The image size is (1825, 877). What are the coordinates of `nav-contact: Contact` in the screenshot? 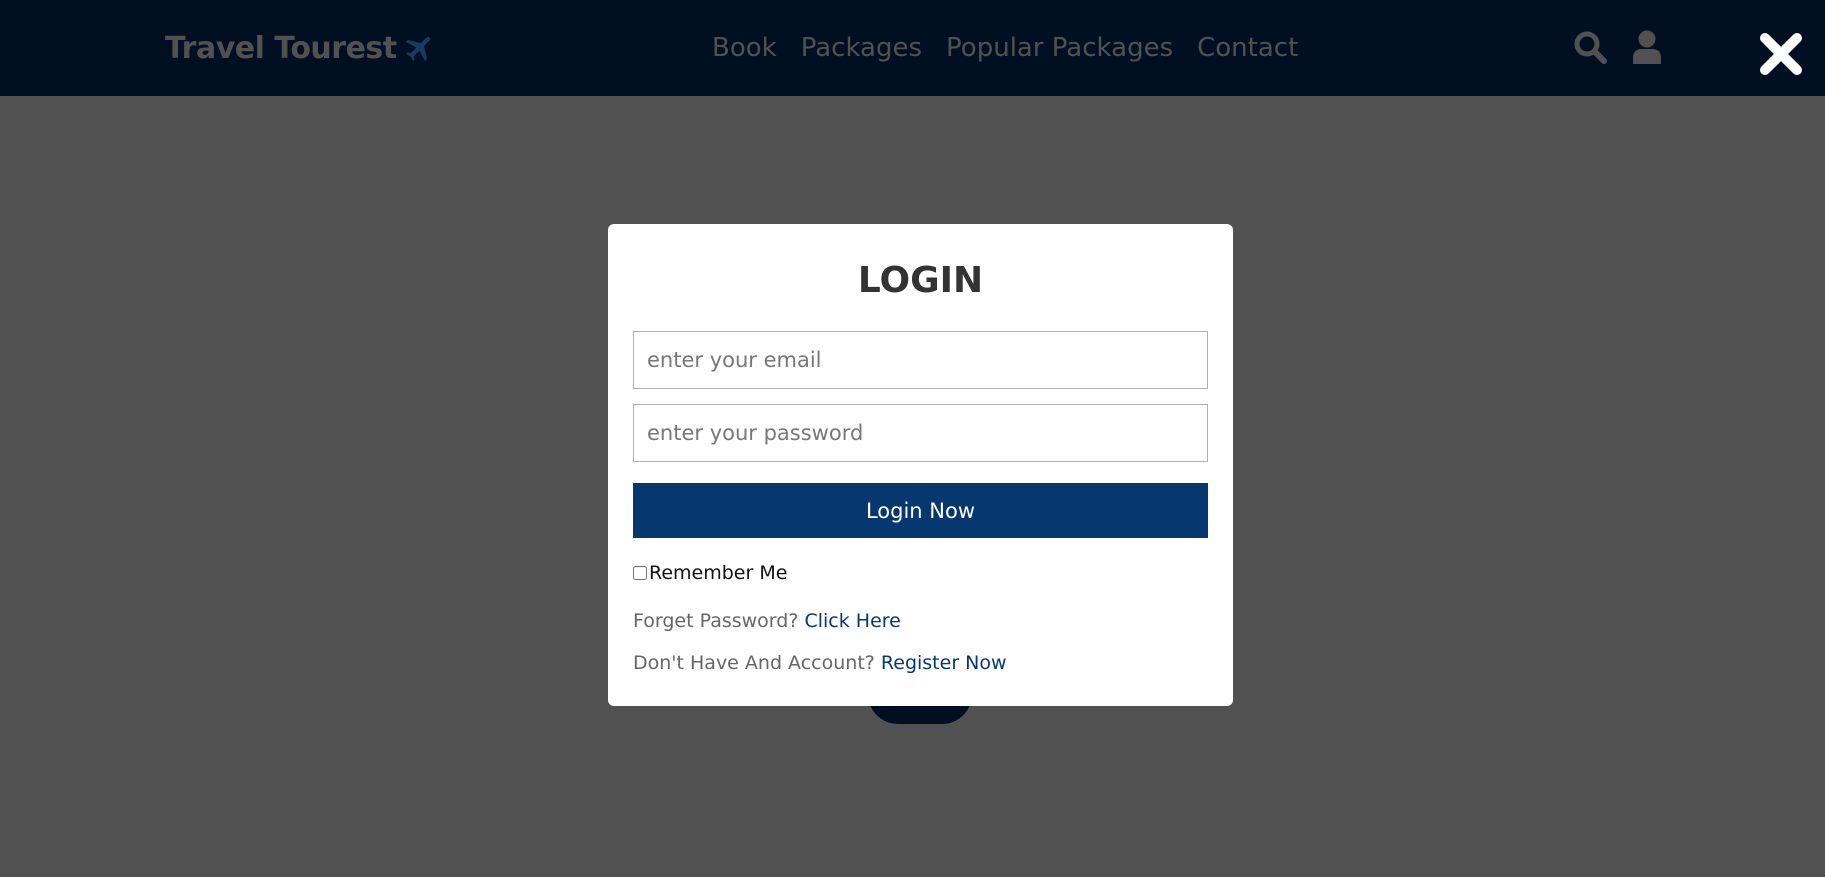 It's located at (1247, 48).